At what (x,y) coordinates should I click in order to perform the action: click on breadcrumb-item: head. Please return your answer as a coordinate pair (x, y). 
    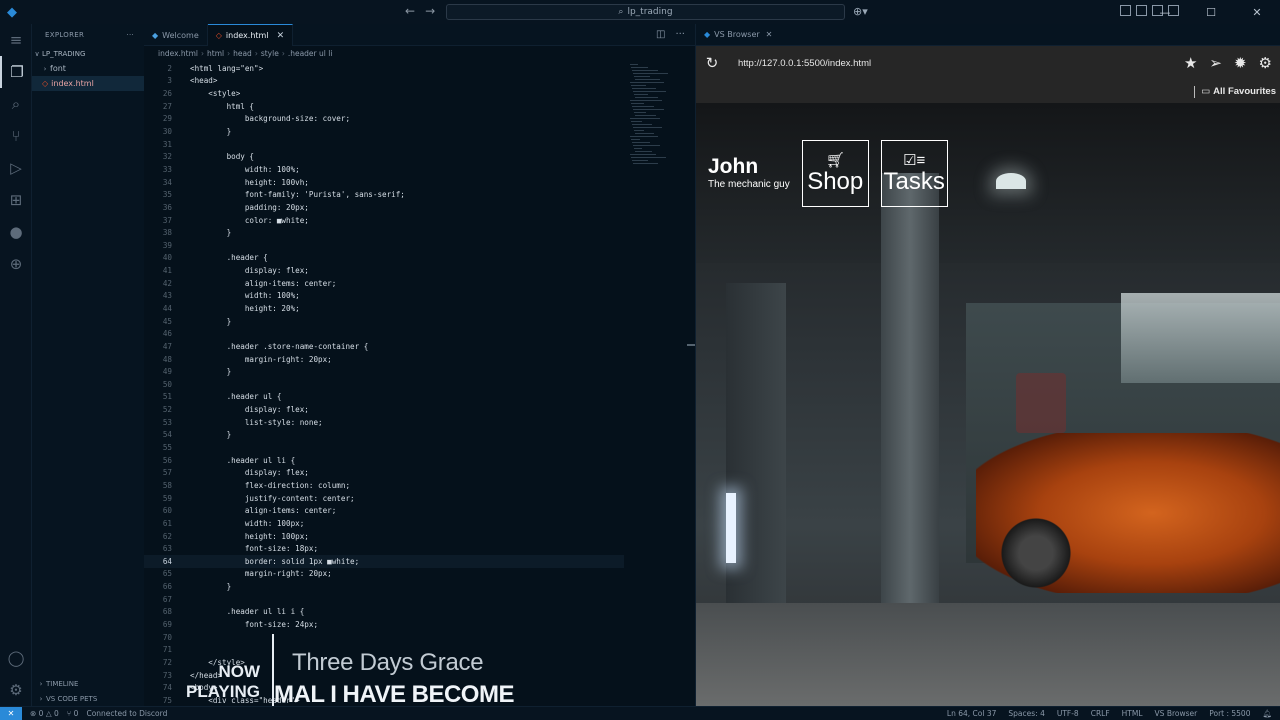
    Looking at the image, I should click on (242, 53).